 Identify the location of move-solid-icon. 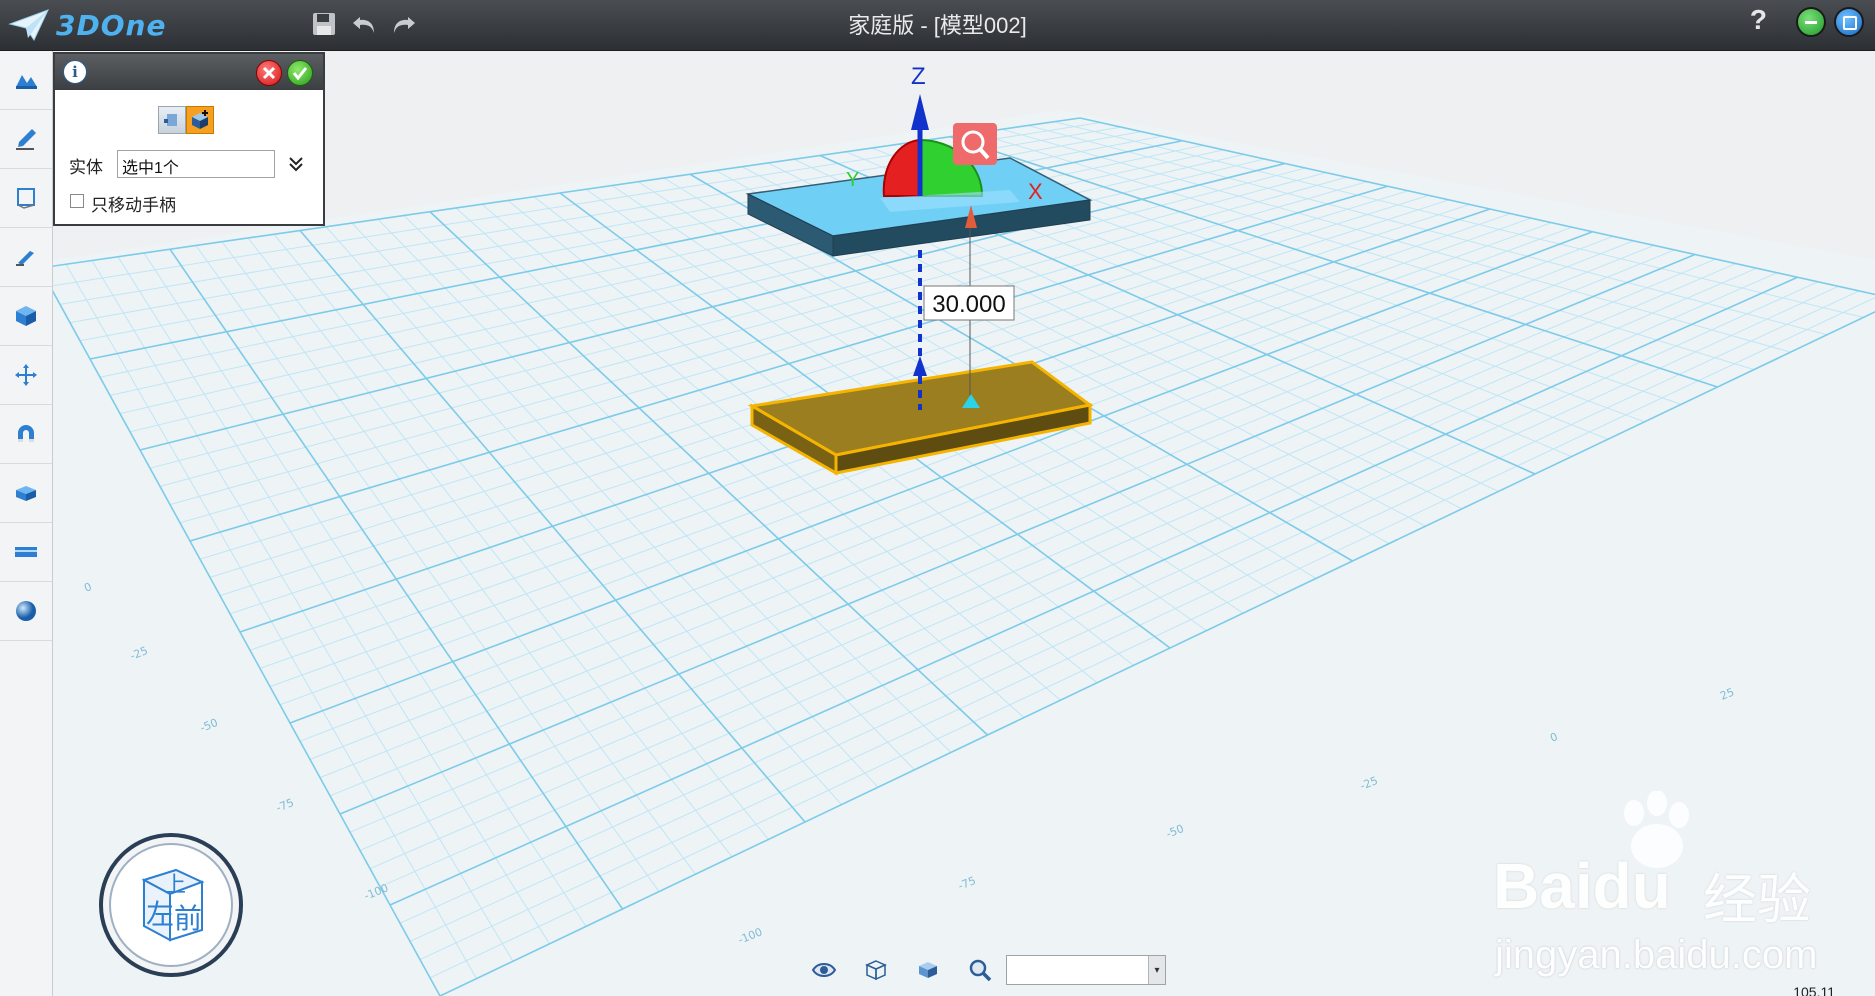
(170, 120).